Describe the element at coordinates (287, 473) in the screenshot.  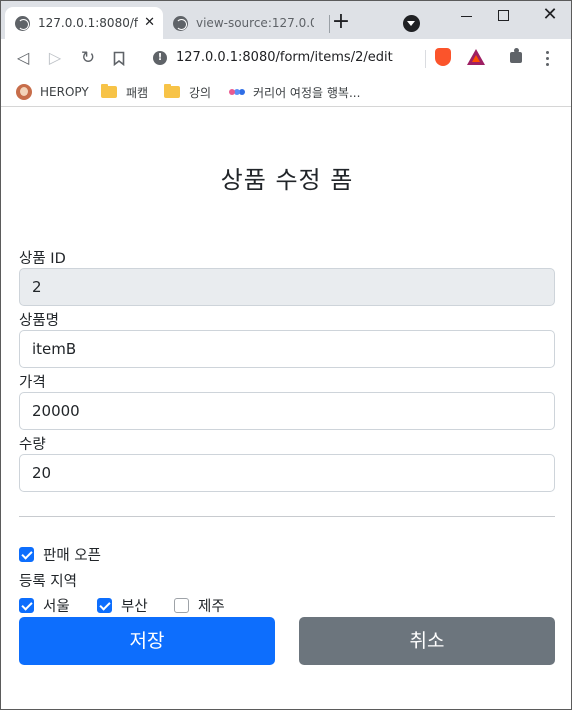
I see `quantity-field: 20` at that location.